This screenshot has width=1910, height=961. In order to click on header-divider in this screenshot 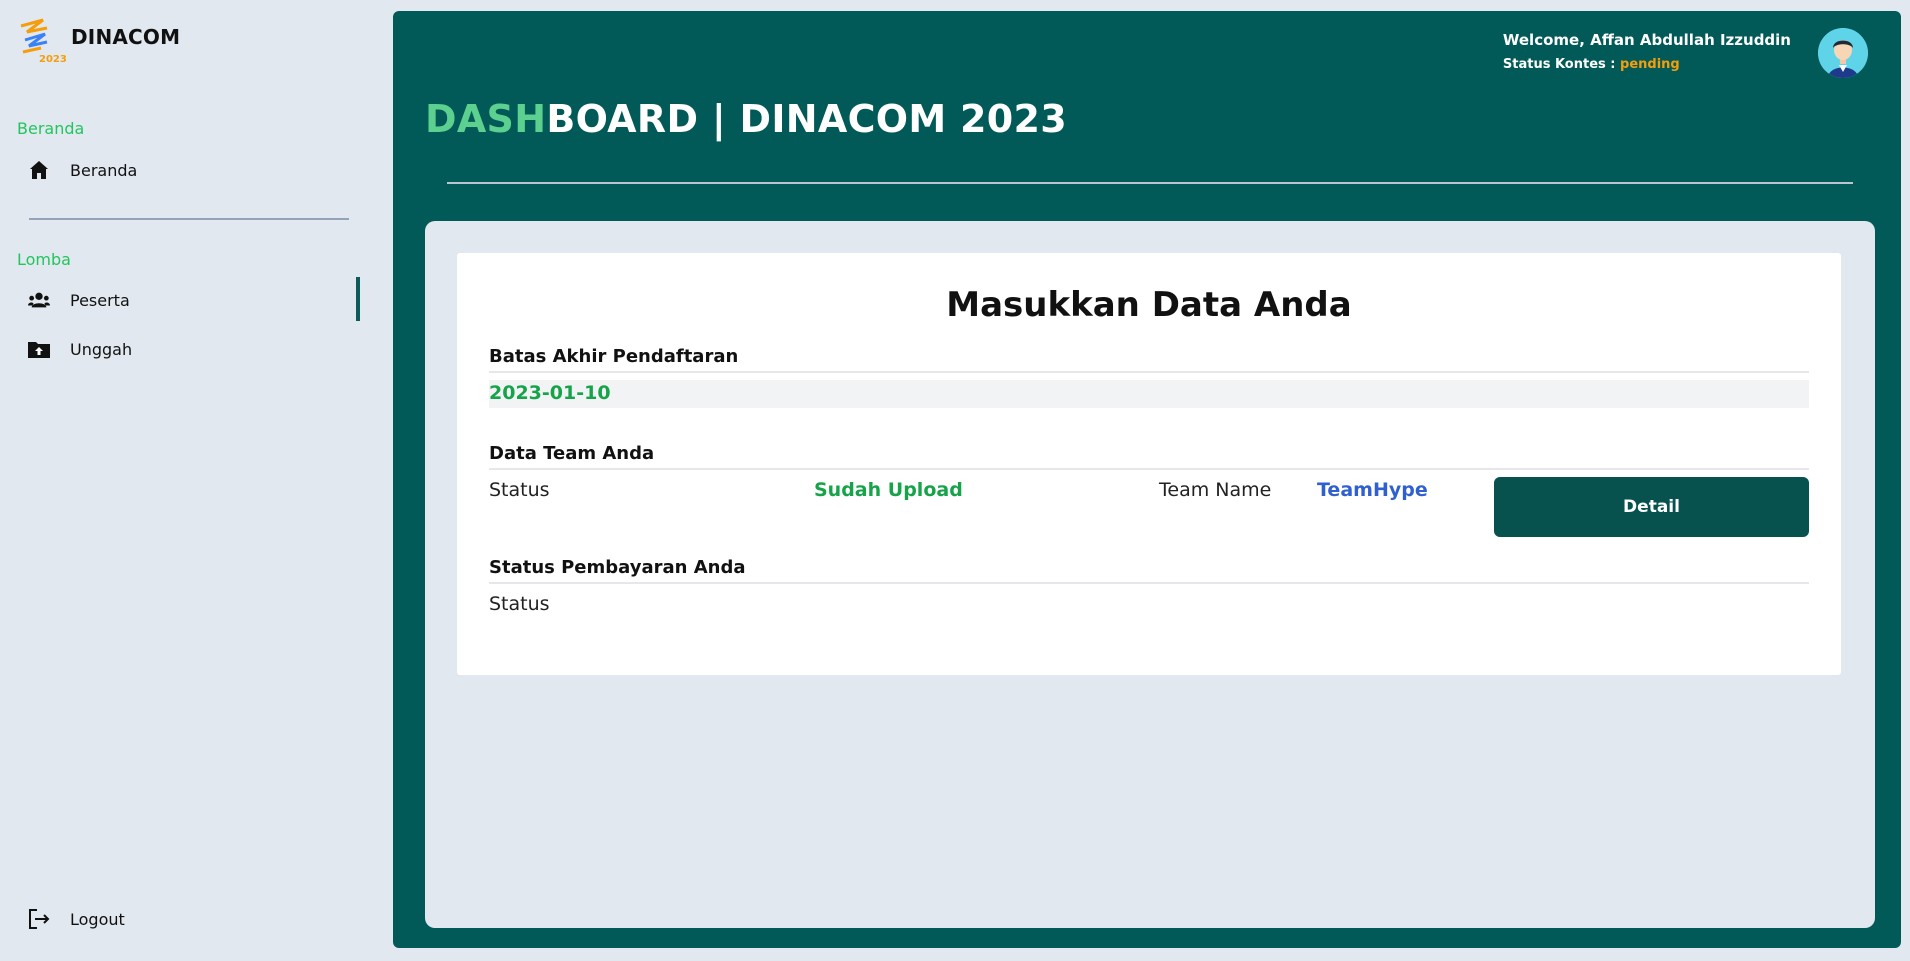, I will do `click(1150, 183)`.